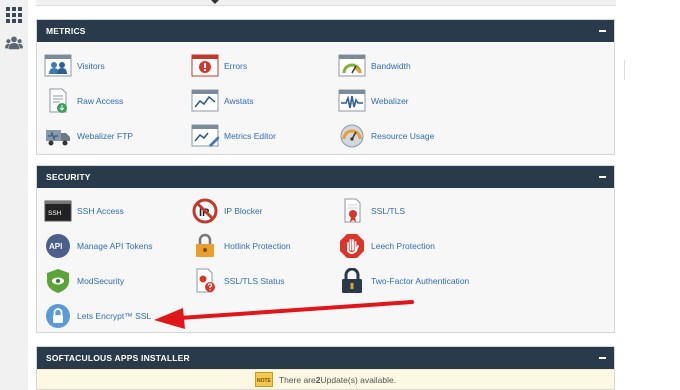 The height and width of the screenshot is (390, 680). I want to click on ssl-tls-link: SSL/TLS, so click(371, 211).